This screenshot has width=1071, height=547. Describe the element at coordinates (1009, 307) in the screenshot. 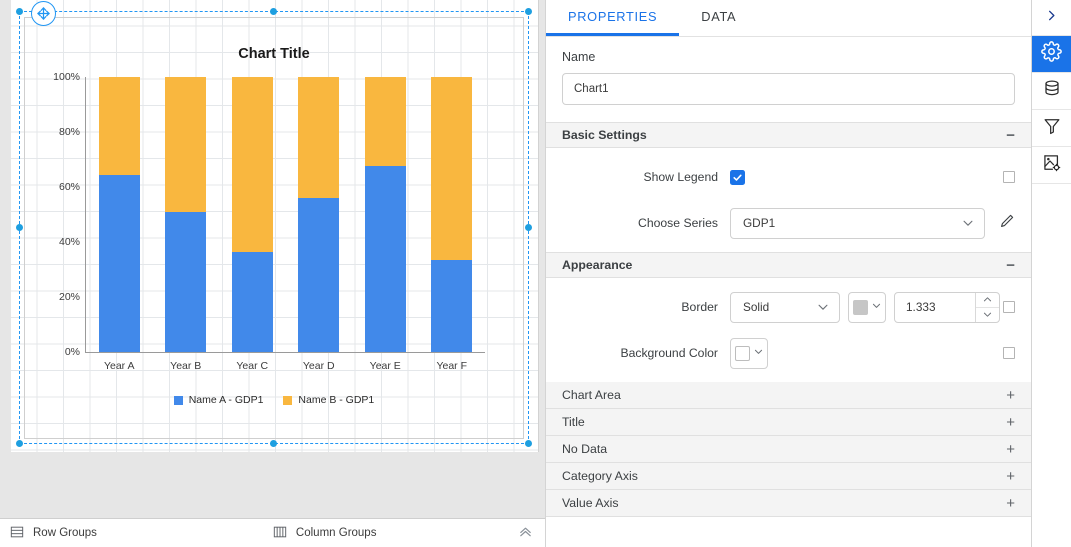

I see `border-expression-checkbox` at that location.